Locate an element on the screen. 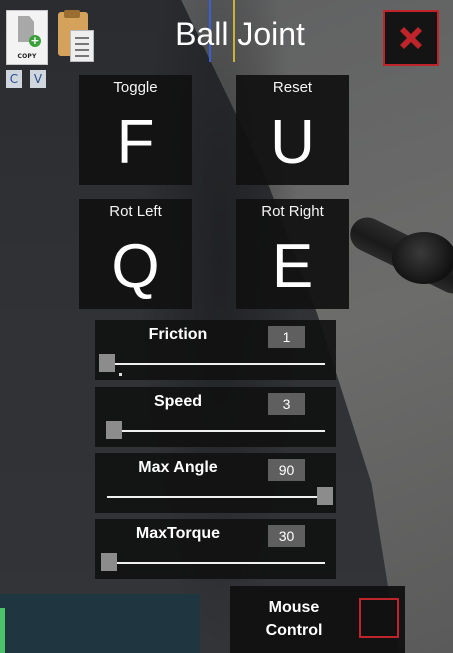 This screenshot has width=453, height=653. slider-label: Max Angle is located at coordinates (178, 467).